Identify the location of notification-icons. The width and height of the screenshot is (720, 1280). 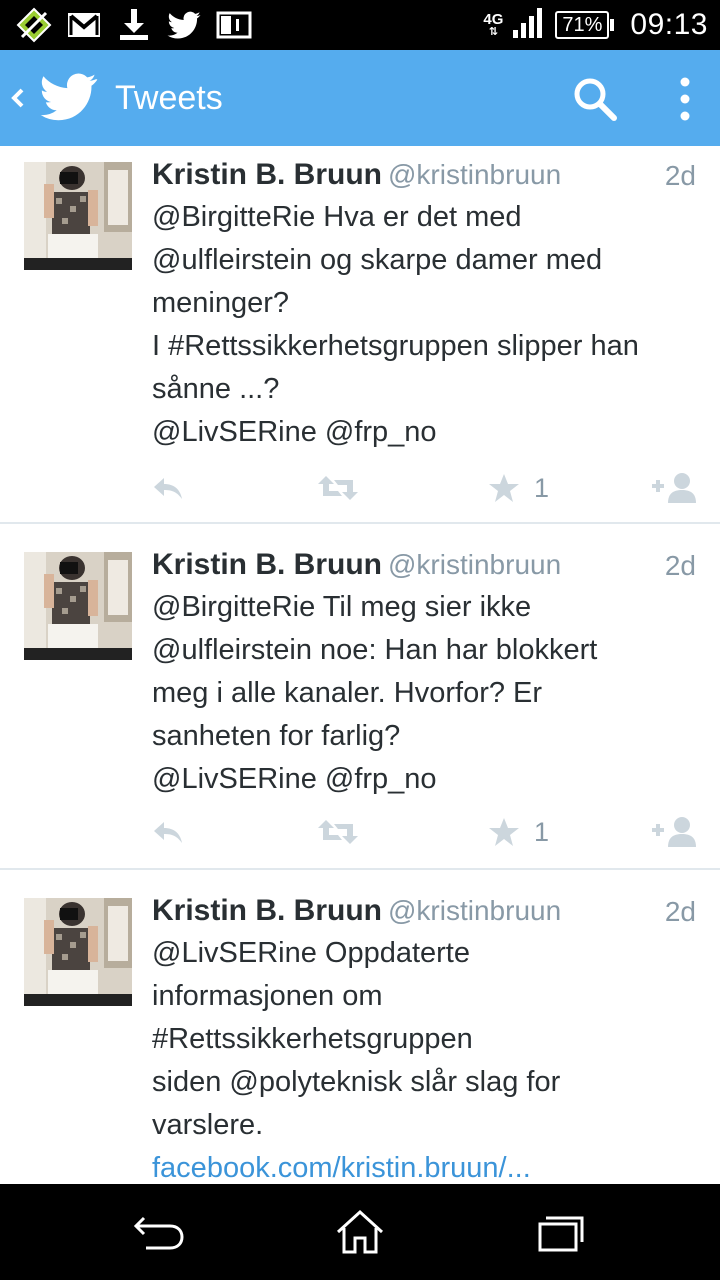
(134, 25).